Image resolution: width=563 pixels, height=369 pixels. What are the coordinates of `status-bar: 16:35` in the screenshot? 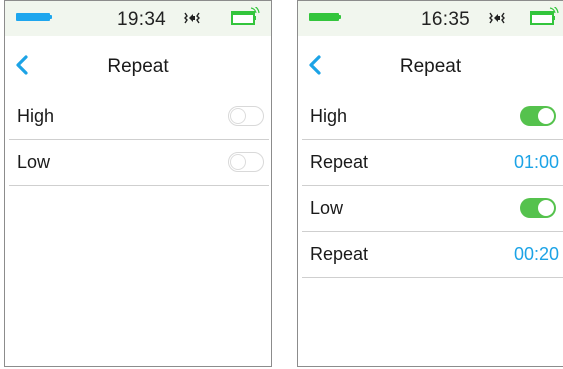 It's located at (430, 18).